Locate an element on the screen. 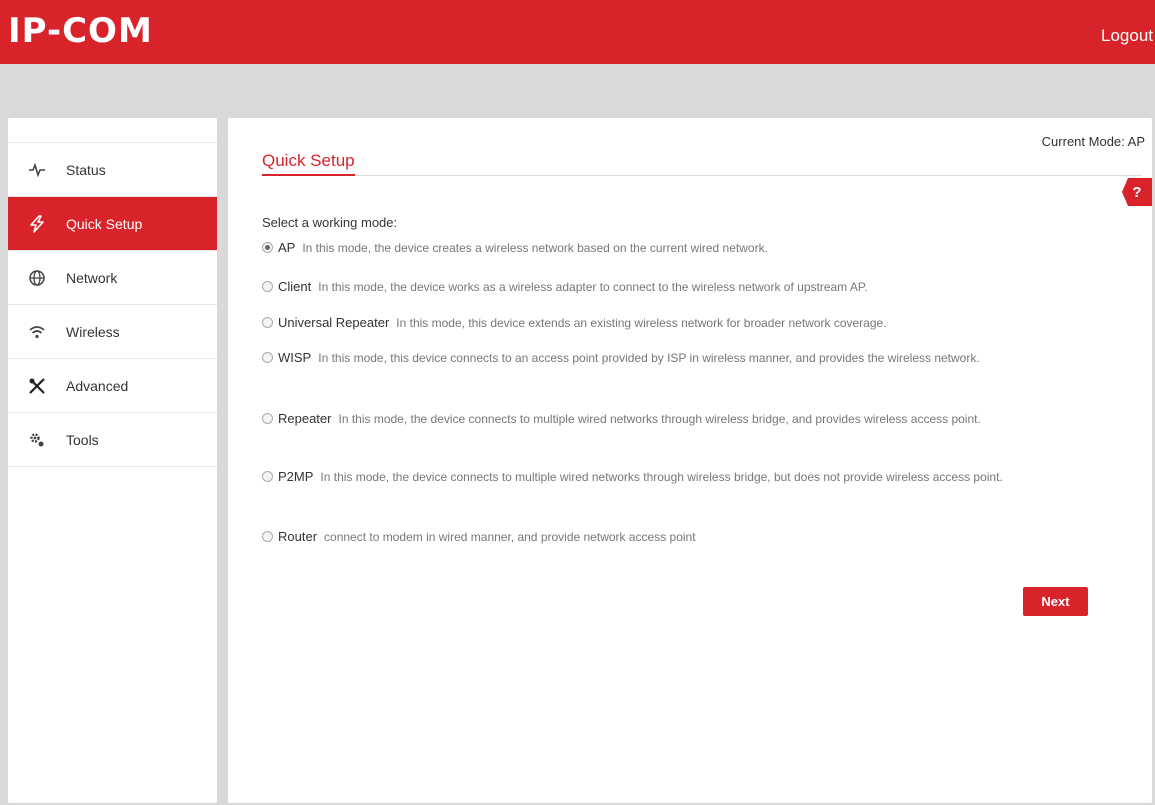  sidebar-item-status: Status is located at coordinates (112, 170).